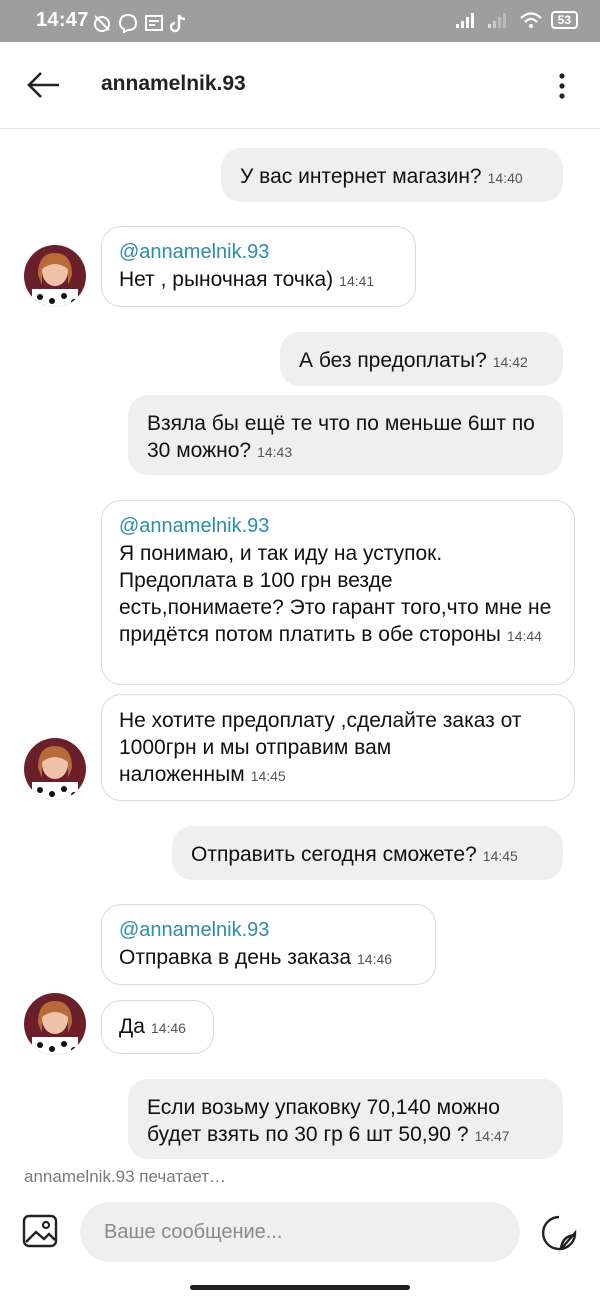 The width and height of the screenshot is (600, 1299). Describe the element at coordinates (62, 20) in the screenshot. I see `status-time: 14:47` at that location.